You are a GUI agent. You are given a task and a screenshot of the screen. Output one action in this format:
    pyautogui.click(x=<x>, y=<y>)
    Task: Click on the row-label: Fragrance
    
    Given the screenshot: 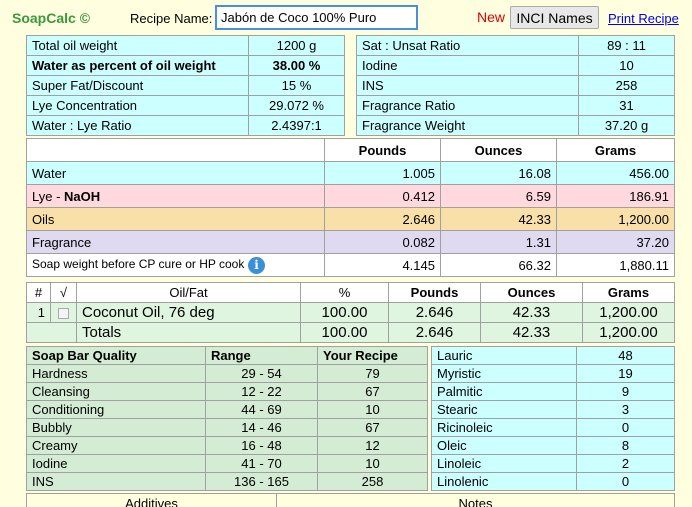 What is the action you would take?
    pyautogui.click(x=175, y=242)
    